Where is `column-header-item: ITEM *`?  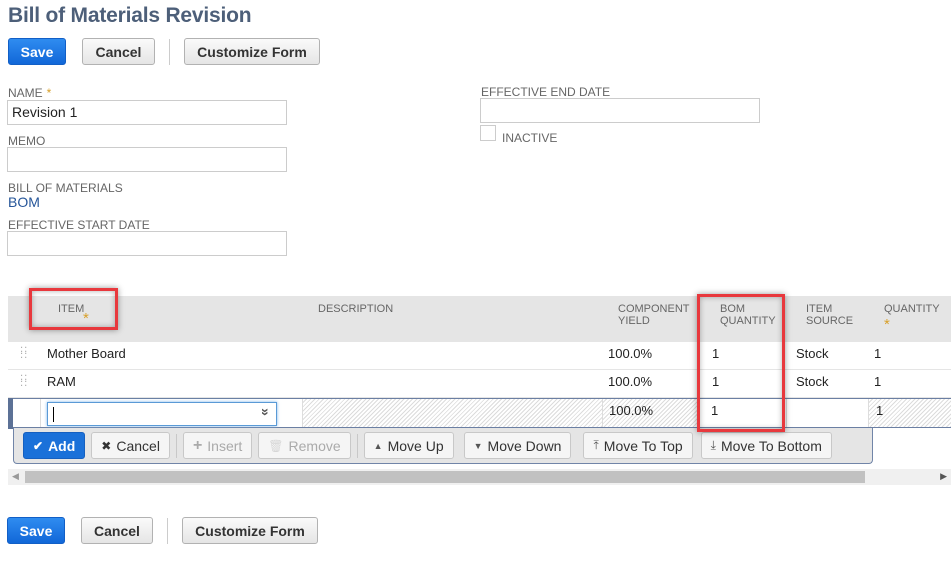 column-header-item: ITEM * is located at coordinates (73, 315).